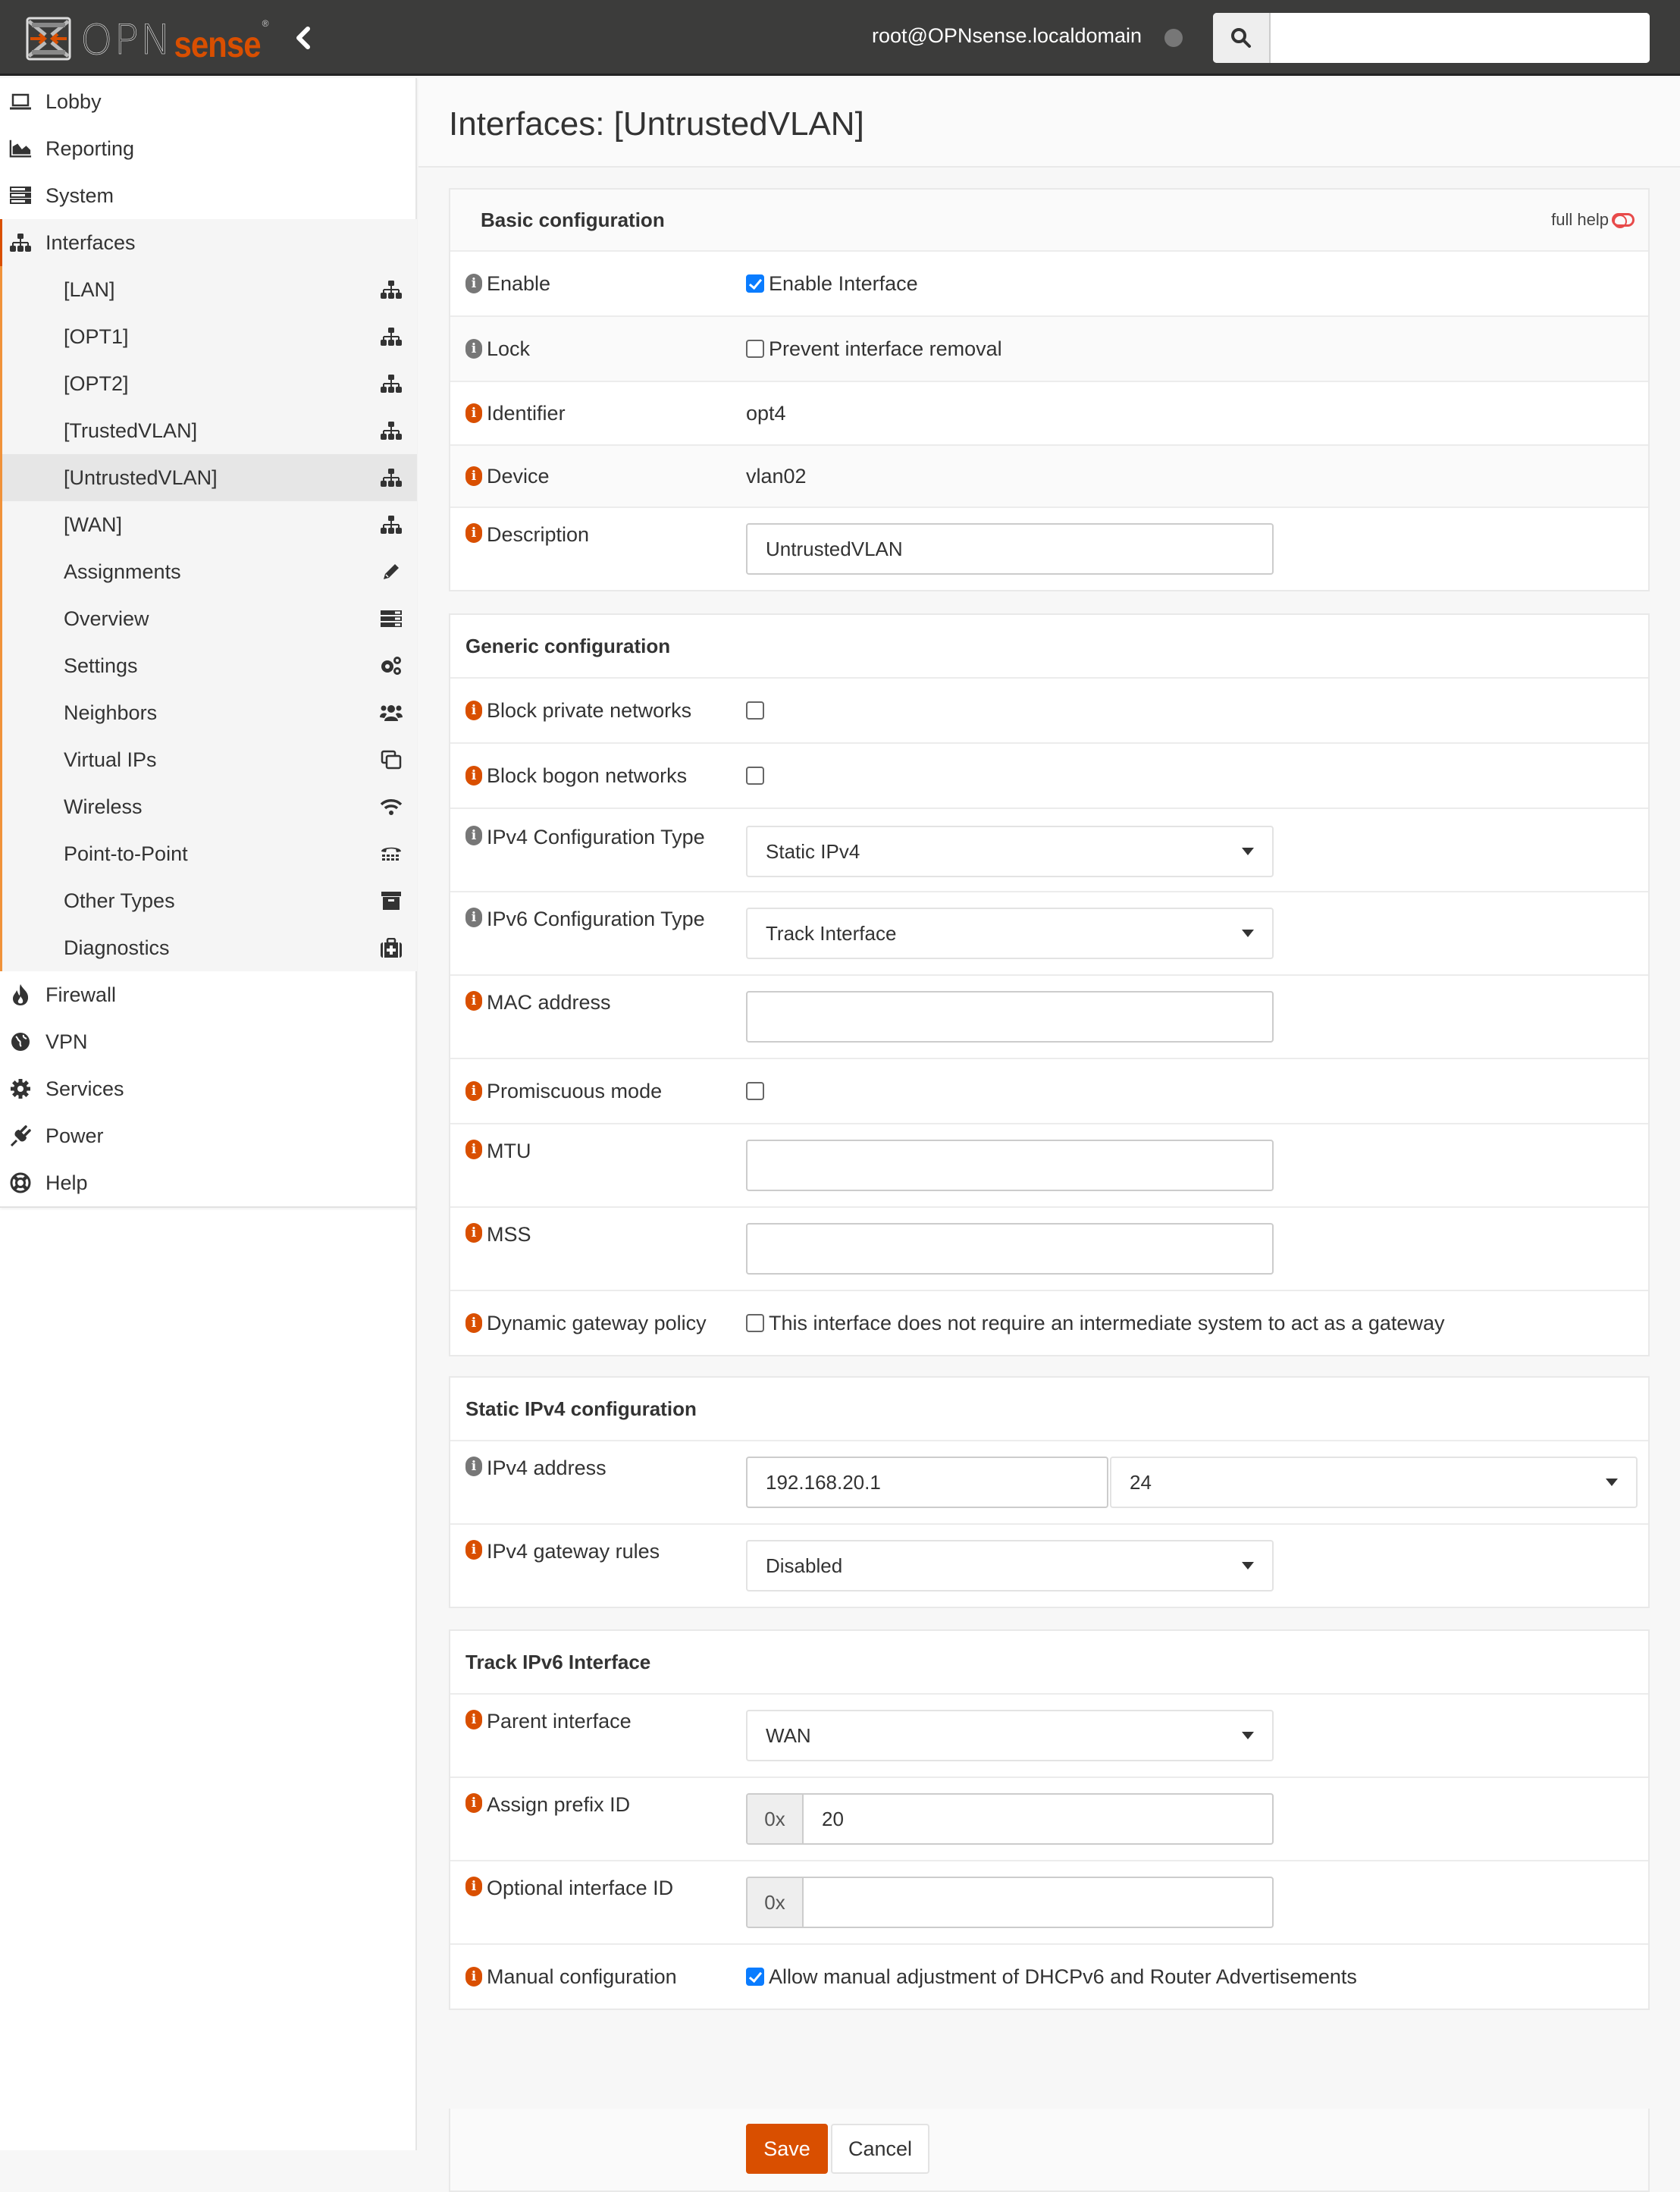 This screenshot has width=1680, height=2192. I want to click on sidebar-subitem-label: [OPT2], so click(96, 383).